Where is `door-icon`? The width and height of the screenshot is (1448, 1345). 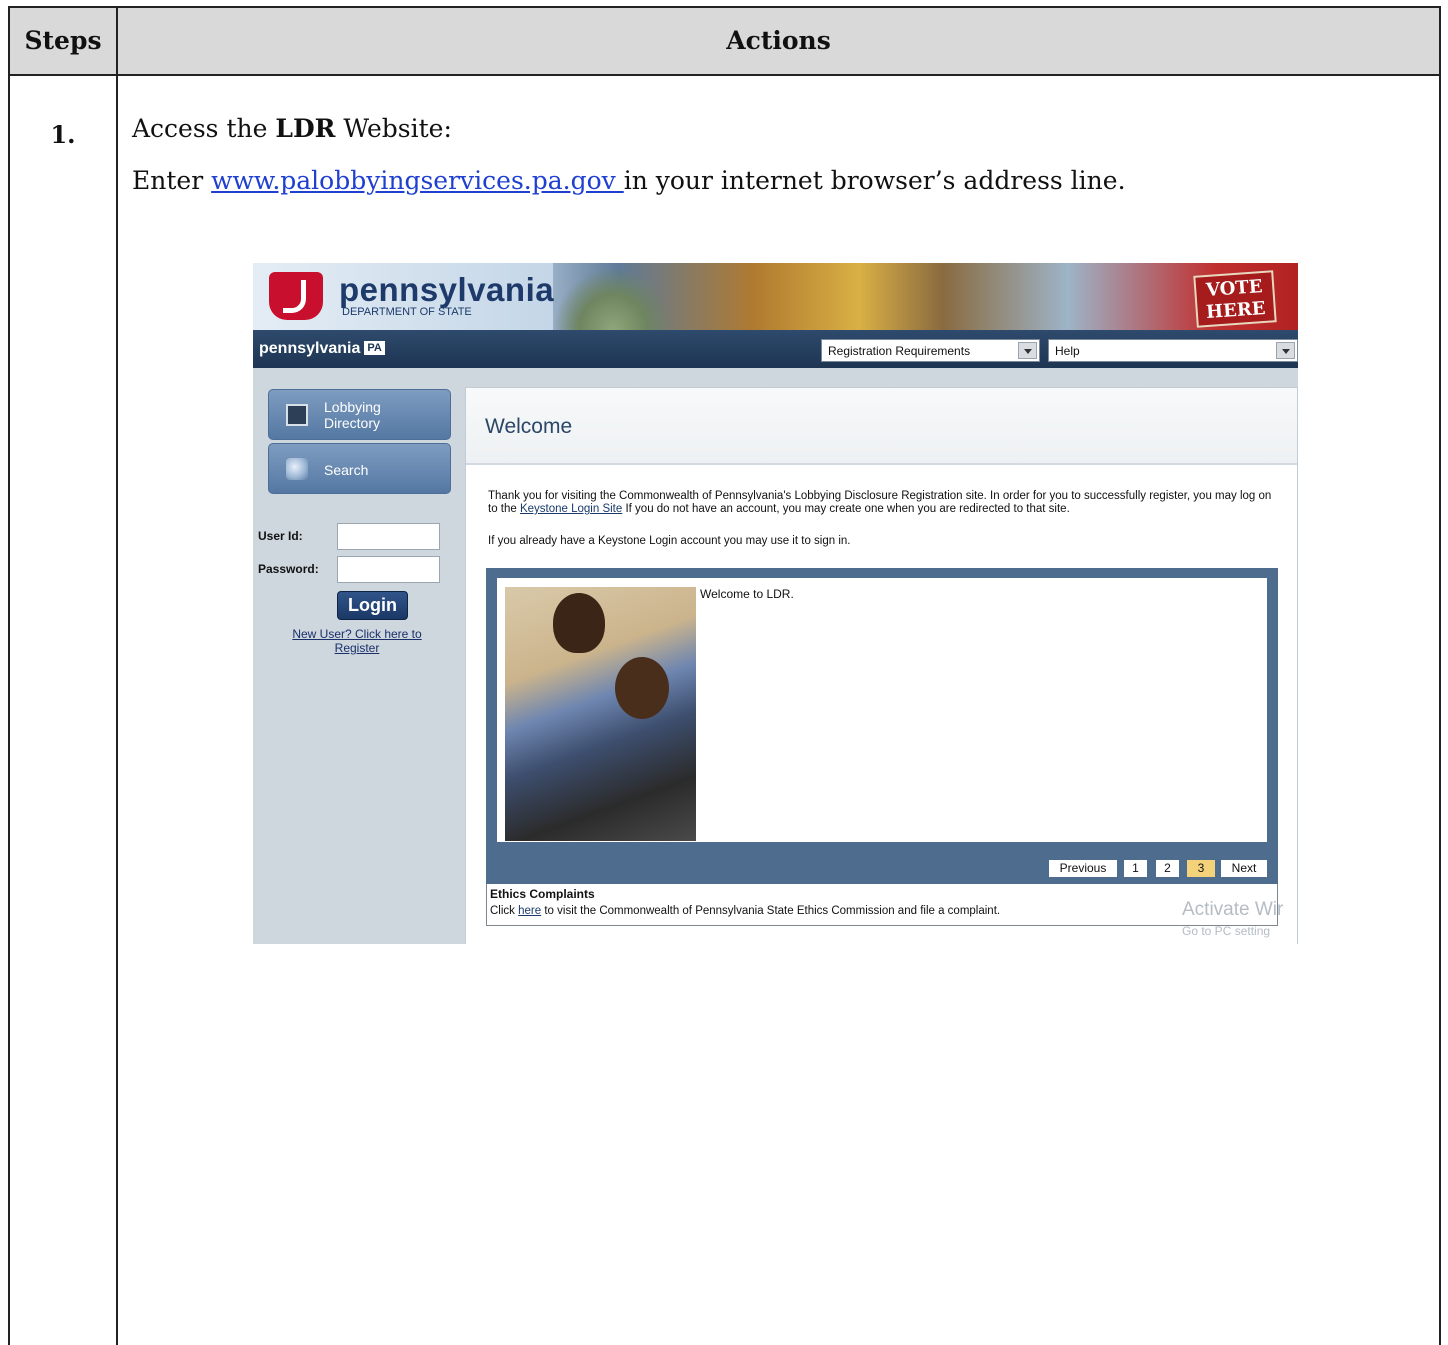 door-icon is located at coordinates (297, 415).